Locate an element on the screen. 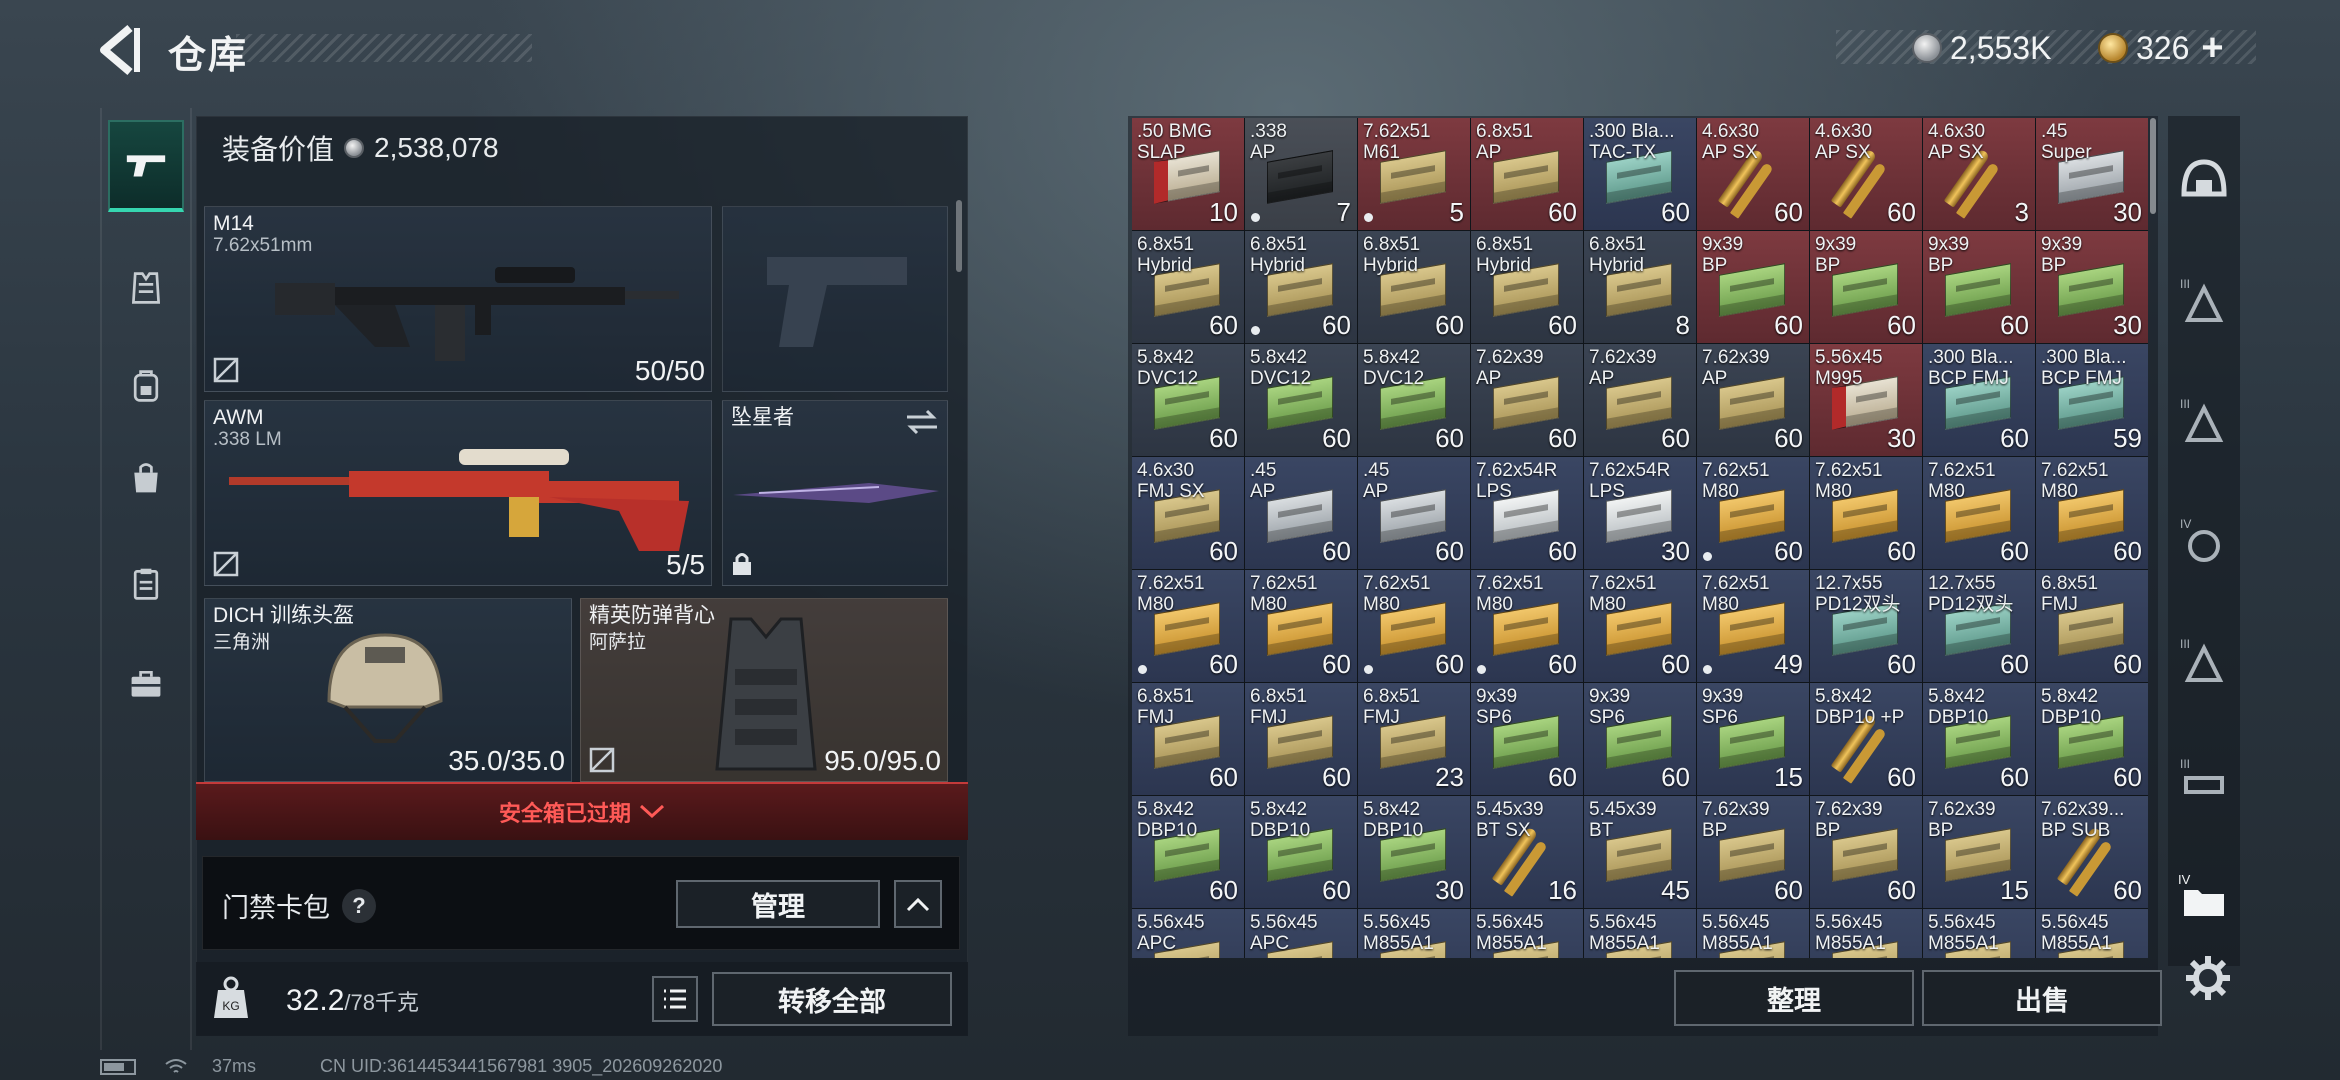 This screenshot has height=1080, width=2340. expand-button is located at coordinates (918, 904).